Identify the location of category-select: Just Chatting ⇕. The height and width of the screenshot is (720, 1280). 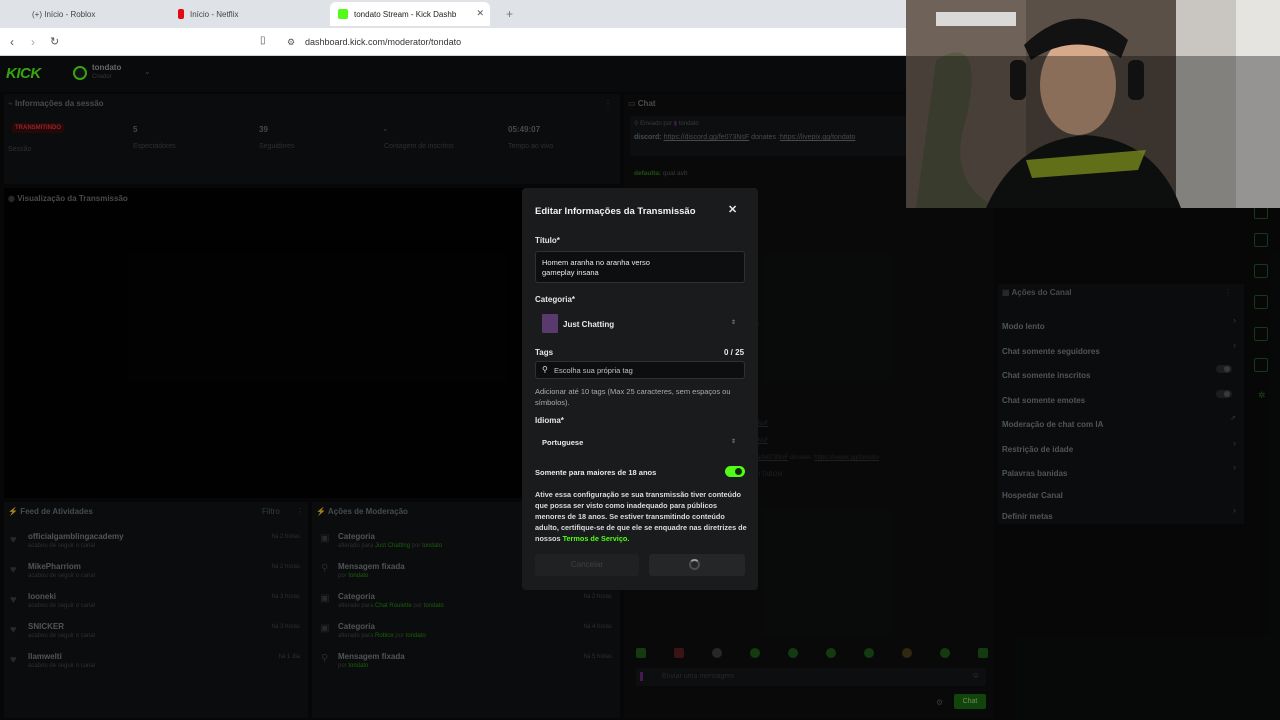
(640, 323).